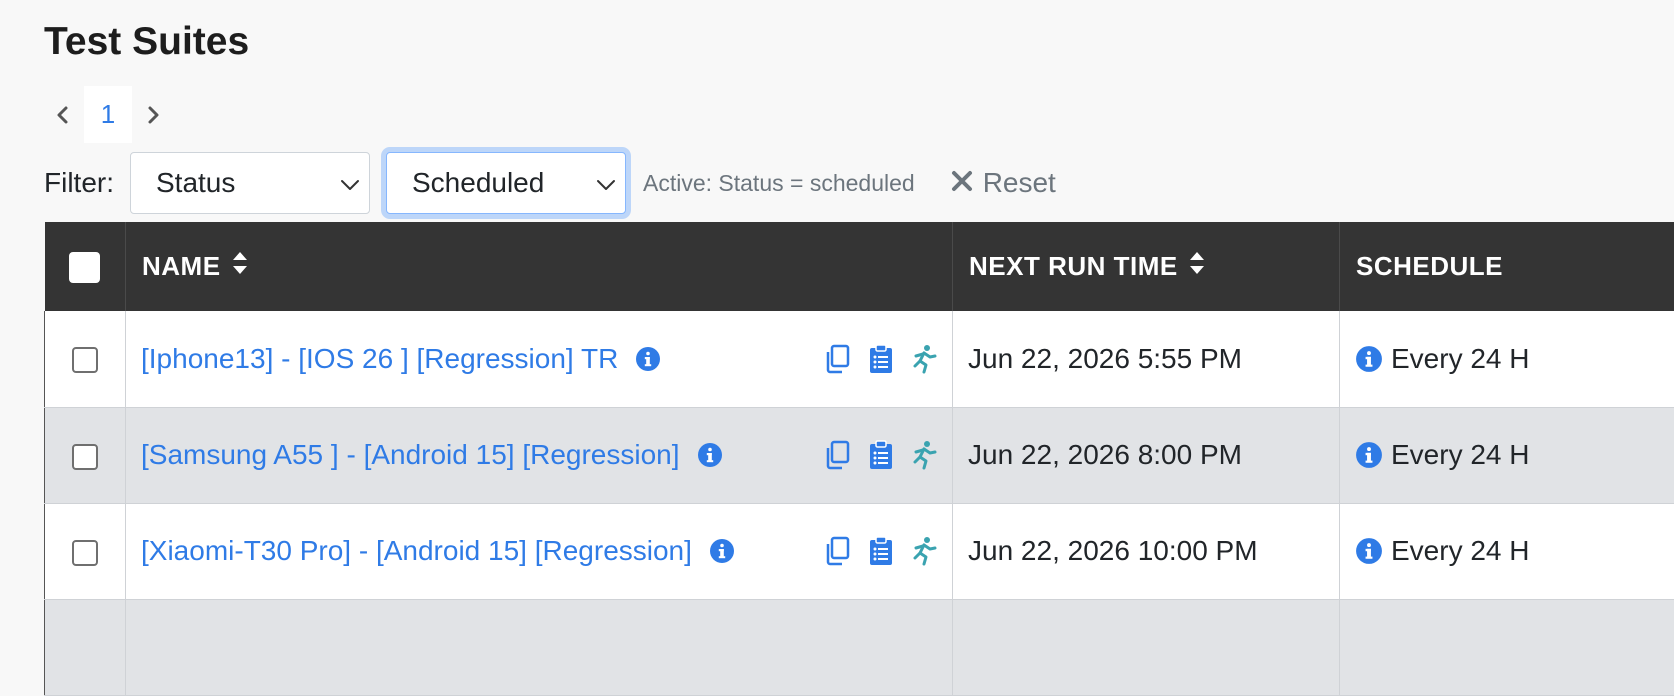 The width and height of the screenshot is (1674, 696). I want to click on filter-value-text: Scheduled, so click(478, 183).